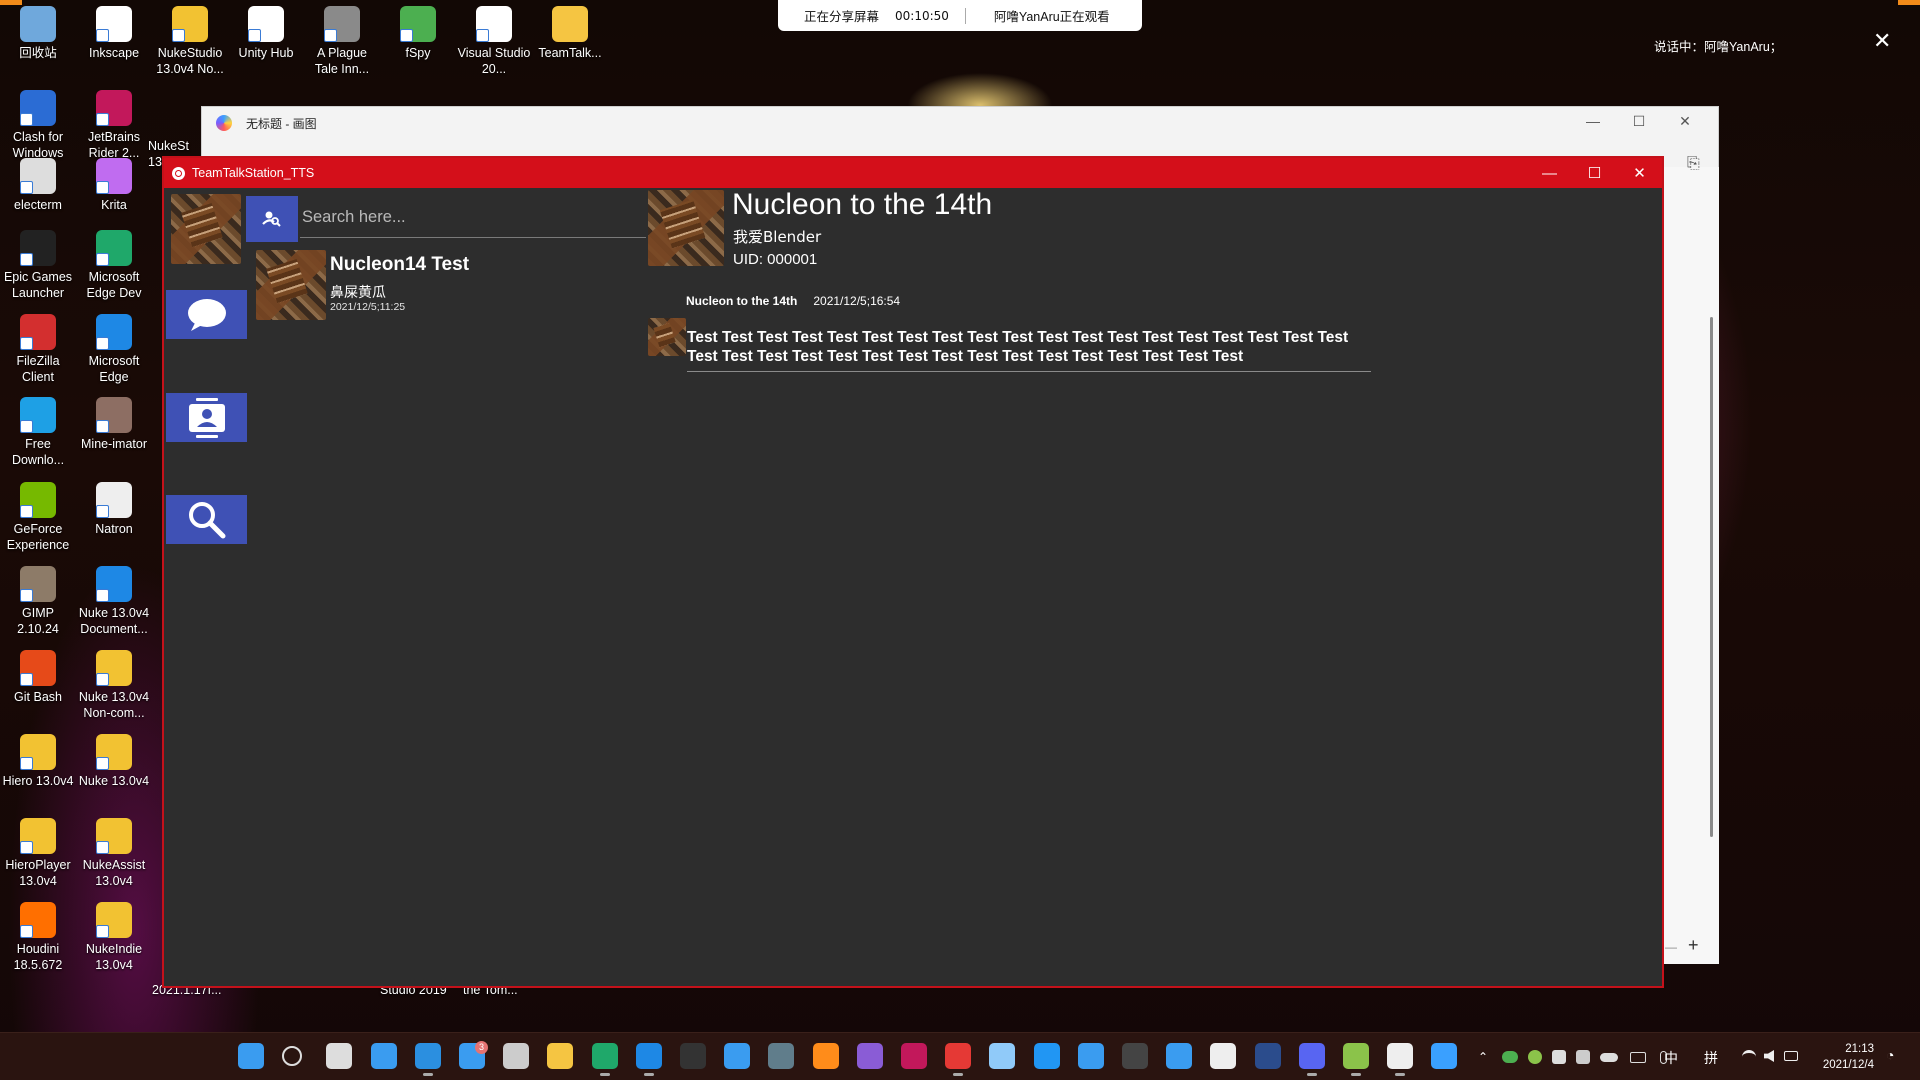  Describe the element at coordinates (686, 228) in the screenshot. I see `chat-contact-avatar` at that location.